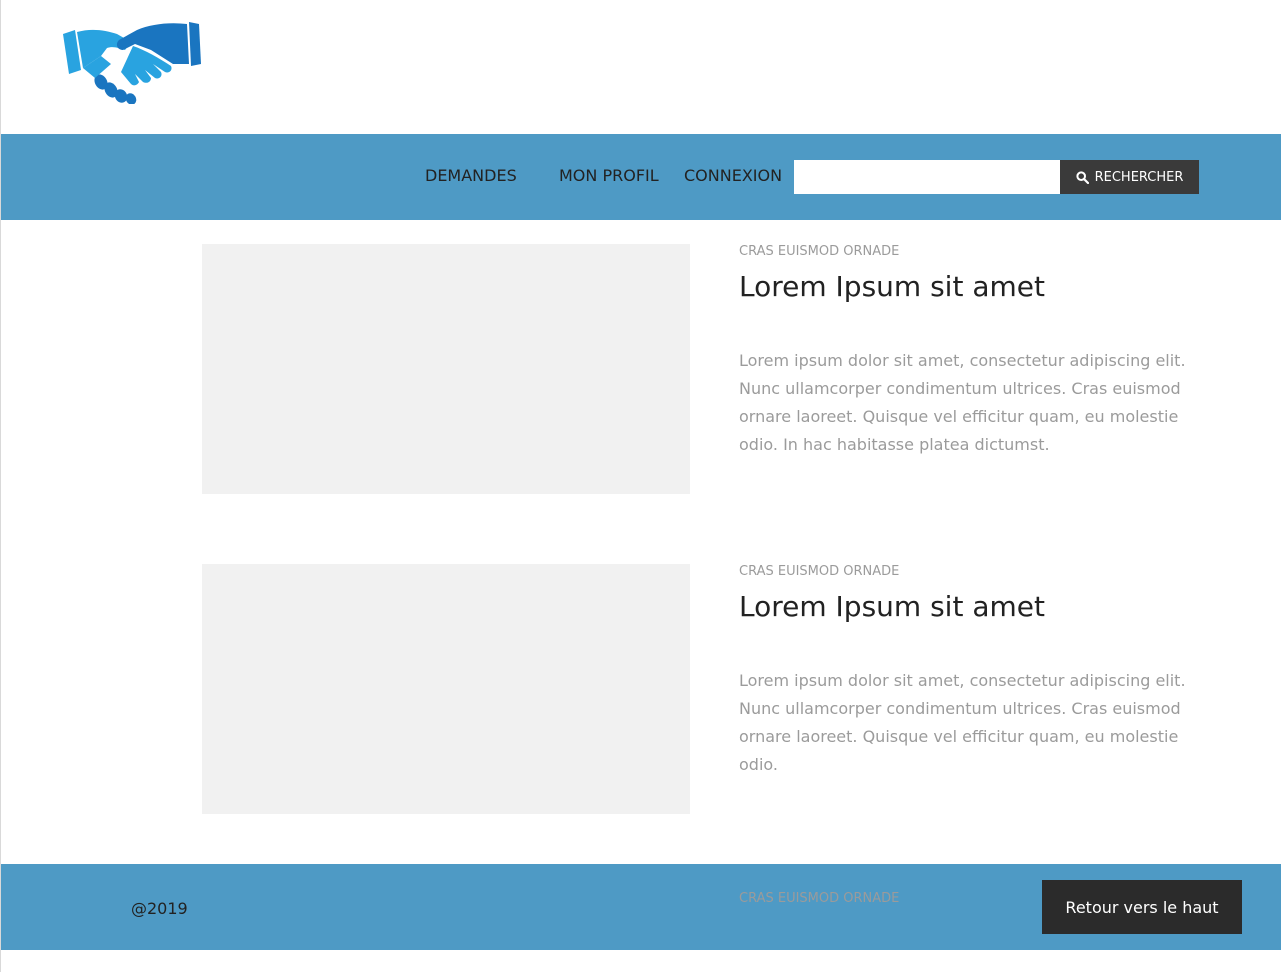  I want to click on footer-copyright: @2019, so click(159, 908).